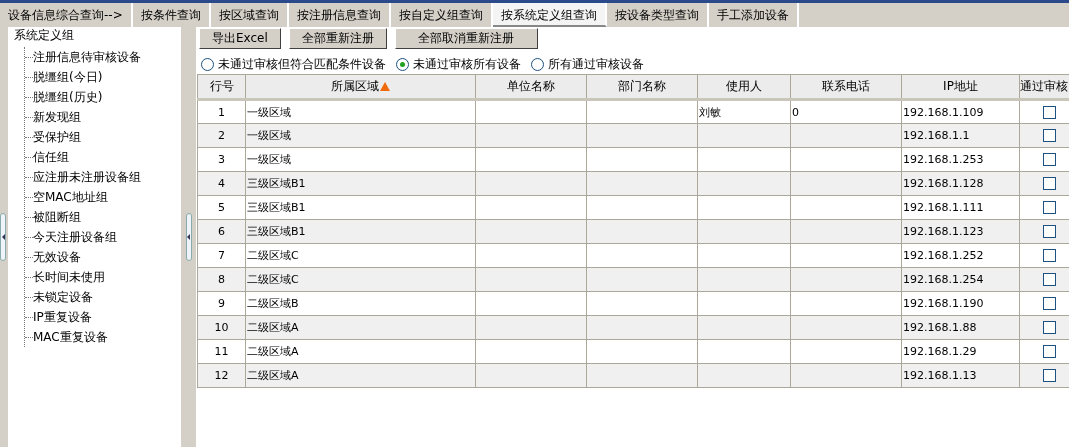 This screenshot has width=1069, height=447. I want to click on table-cell: 192.168.1.13, so click(960, 375).